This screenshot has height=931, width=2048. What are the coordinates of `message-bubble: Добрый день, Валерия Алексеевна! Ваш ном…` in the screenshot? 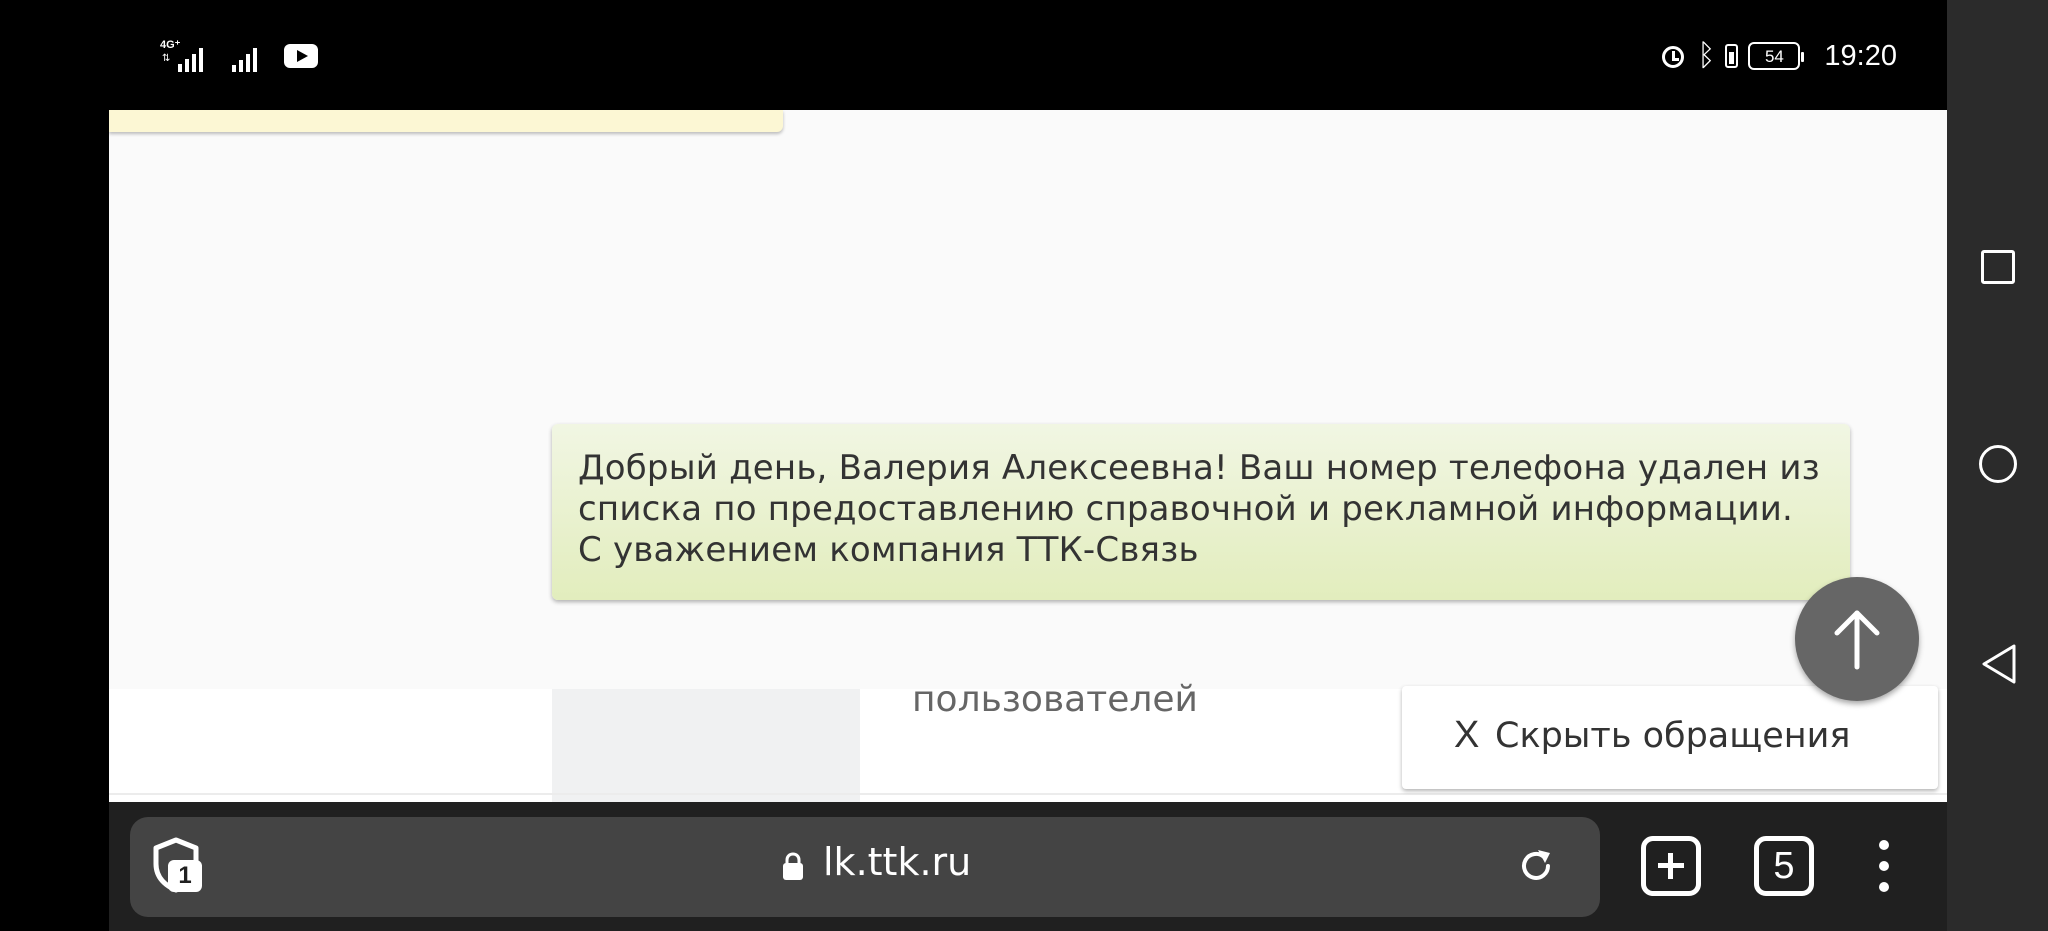 It's located at (1201, 512).